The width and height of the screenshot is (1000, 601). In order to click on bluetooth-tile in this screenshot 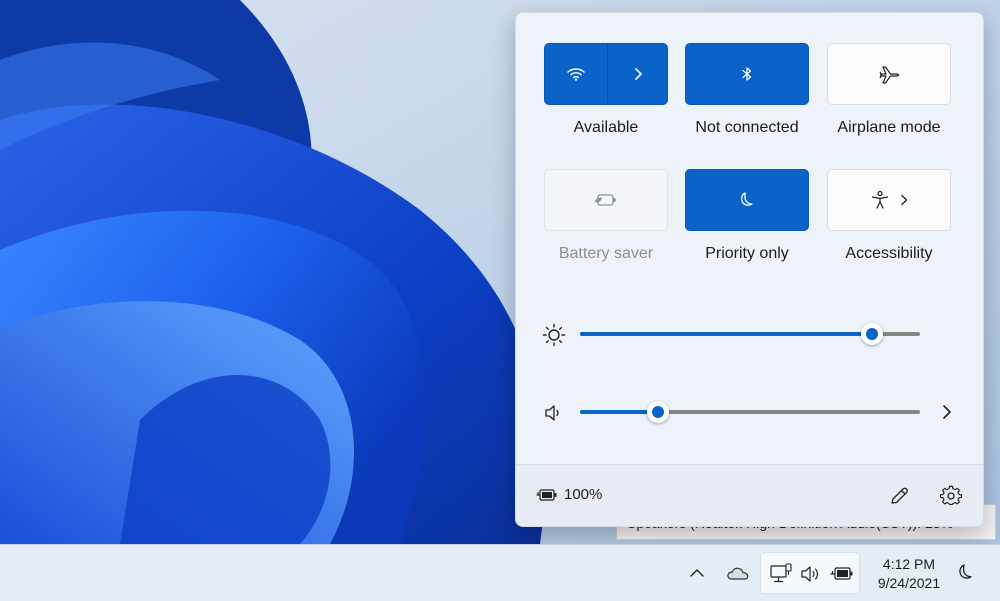, I will do `click(747, 74)`.